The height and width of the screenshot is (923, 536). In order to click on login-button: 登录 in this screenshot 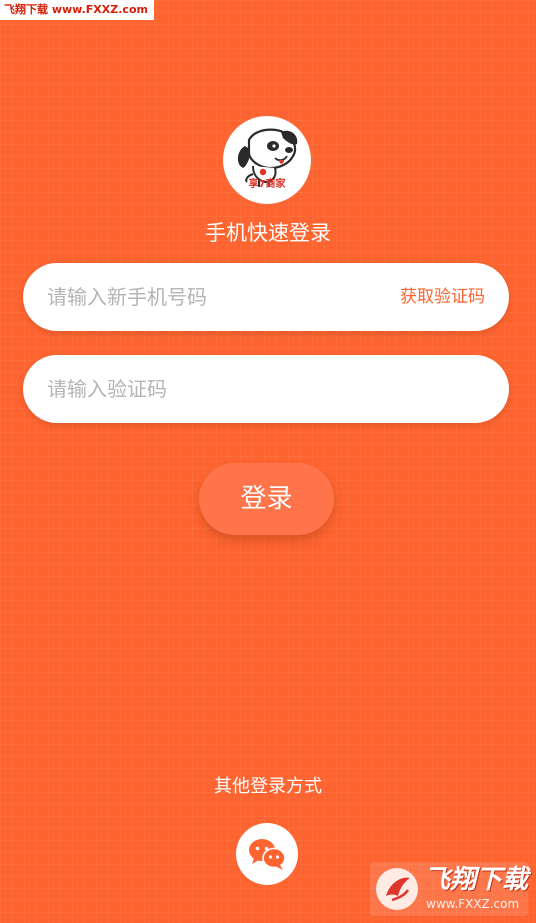, I will do `click(266, 499)`.